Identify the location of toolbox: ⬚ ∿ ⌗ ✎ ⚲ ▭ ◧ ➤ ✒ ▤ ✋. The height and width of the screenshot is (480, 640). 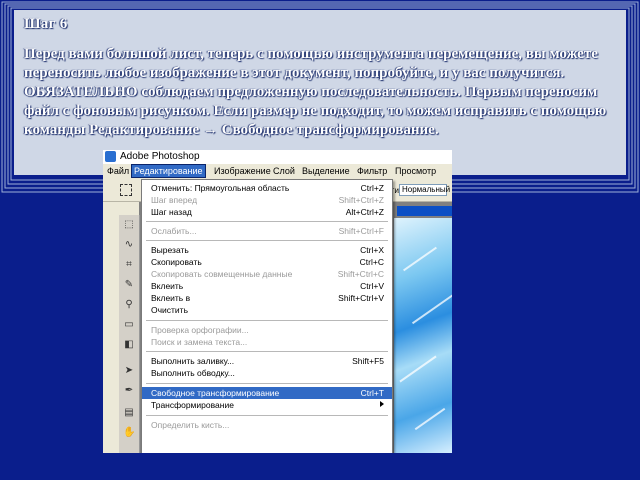
(129, 334).